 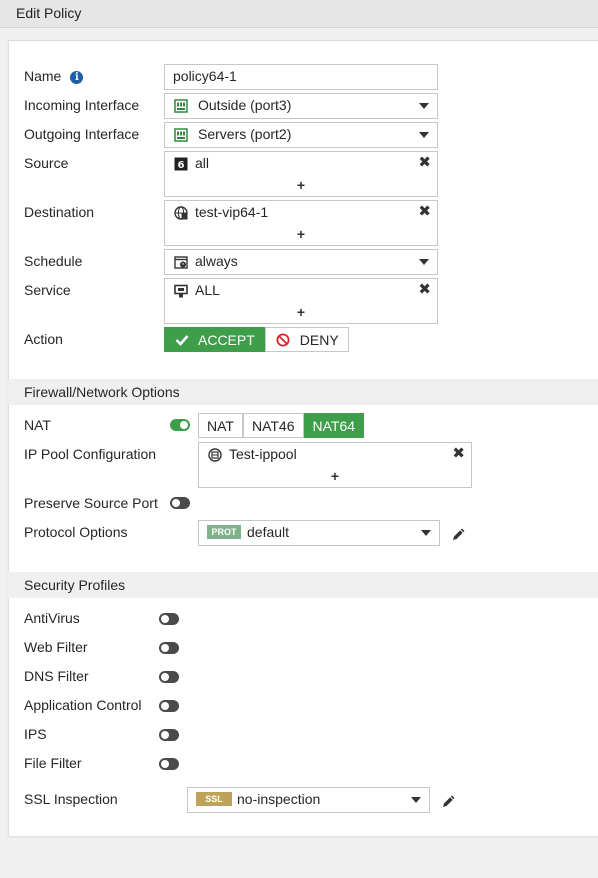 I want to click on preserve-source-port-label: Preserve Source Port, so click(x=91, y=503).